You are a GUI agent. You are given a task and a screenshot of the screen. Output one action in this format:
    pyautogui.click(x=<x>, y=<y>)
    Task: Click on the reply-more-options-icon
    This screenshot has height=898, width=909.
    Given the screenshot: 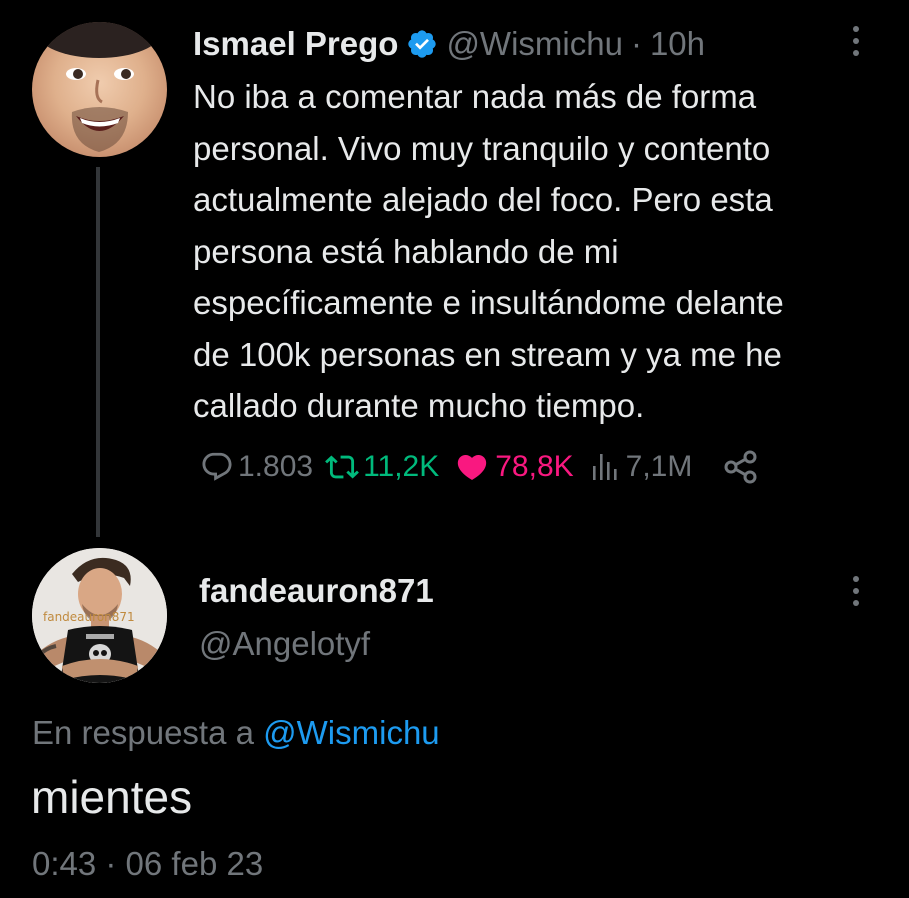 What is the action you would take?
    pyautogui.click(x=856, y=591)
    